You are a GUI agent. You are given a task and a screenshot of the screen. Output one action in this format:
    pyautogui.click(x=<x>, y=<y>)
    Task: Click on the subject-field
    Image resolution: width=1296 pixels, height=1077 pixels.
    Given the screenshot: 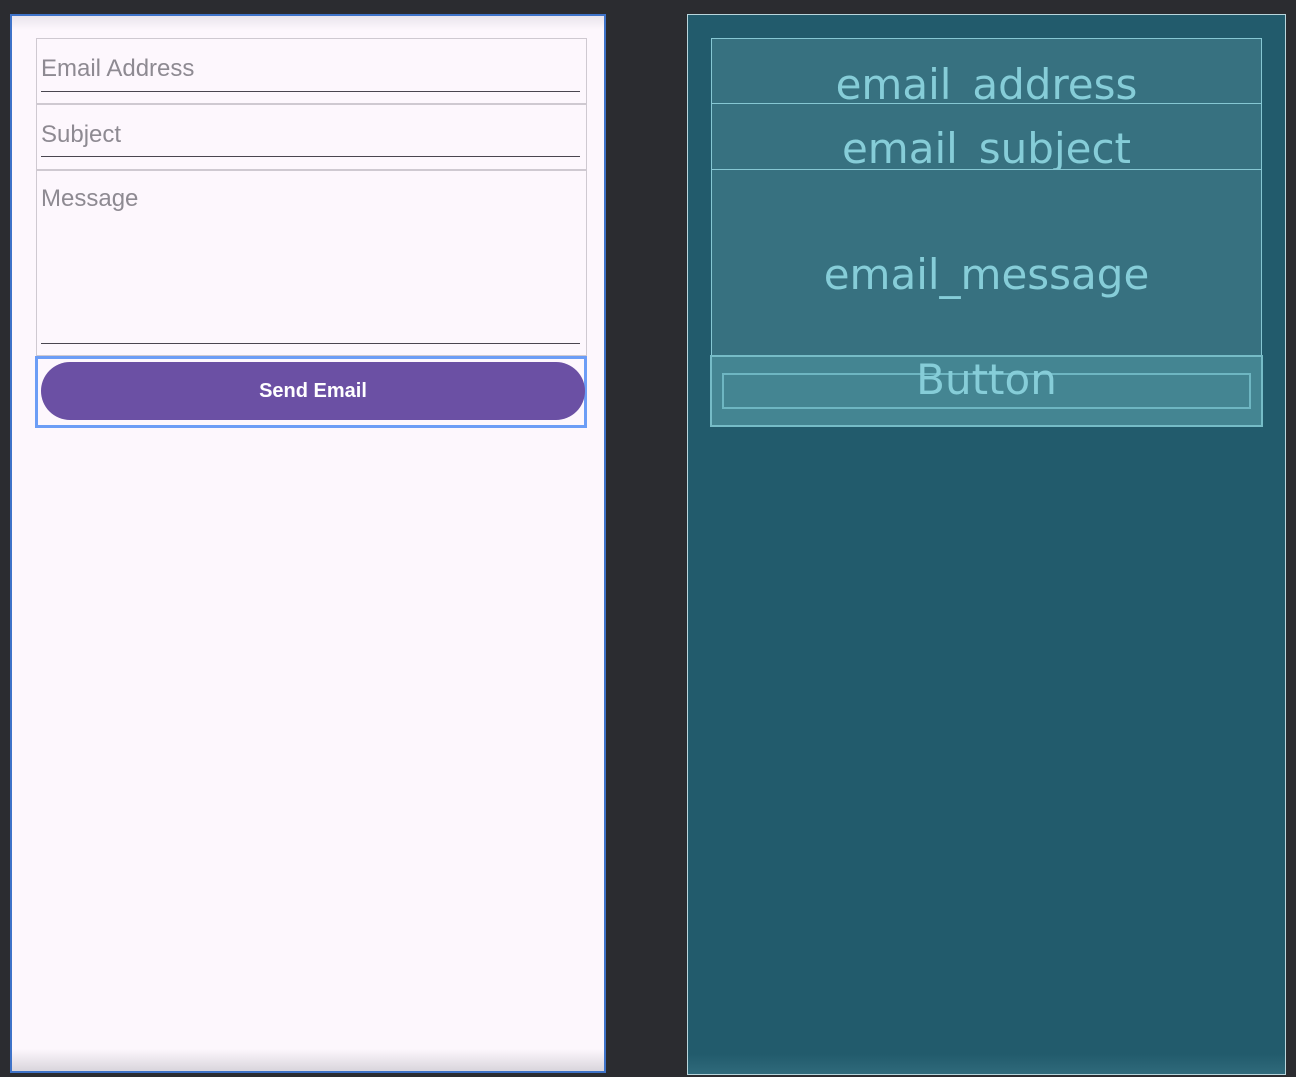 What is the action you would take?
    pyautogui.click(x=311, y=137)
    